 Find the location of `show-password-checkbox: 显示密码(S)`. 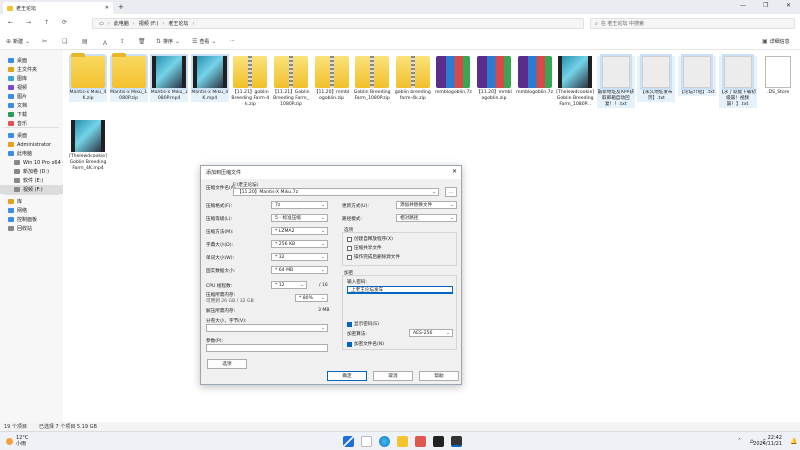

show-password-checkbox: 显示密码(S) is located at coordinates (363, 324).